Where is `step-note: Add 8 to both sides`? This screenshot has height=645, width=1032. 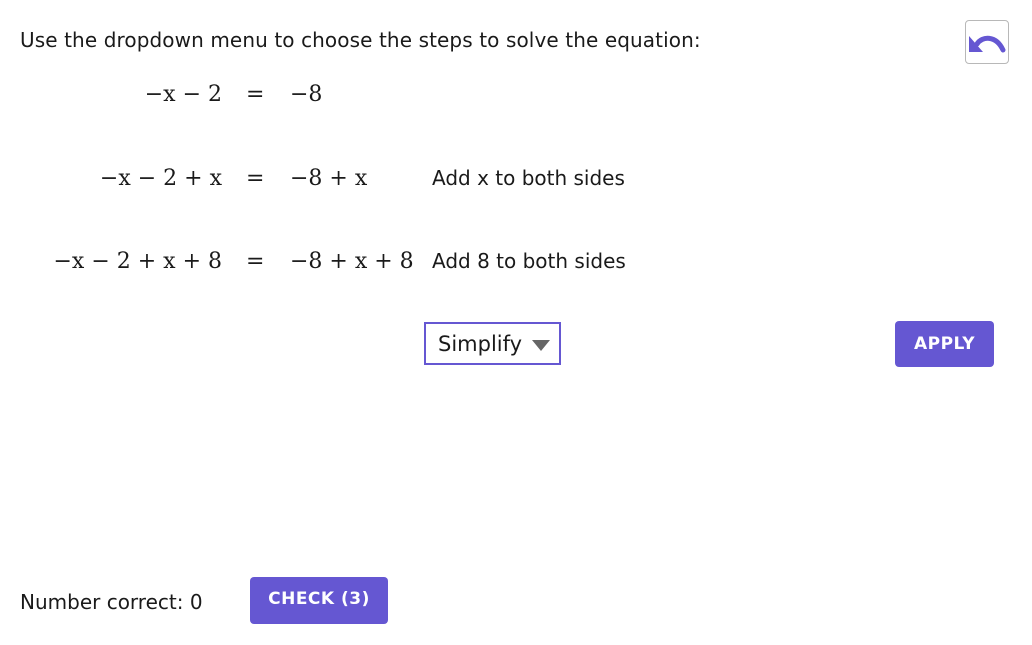
step-note: Add 8 to both sides is located at coordinates (529, 261).